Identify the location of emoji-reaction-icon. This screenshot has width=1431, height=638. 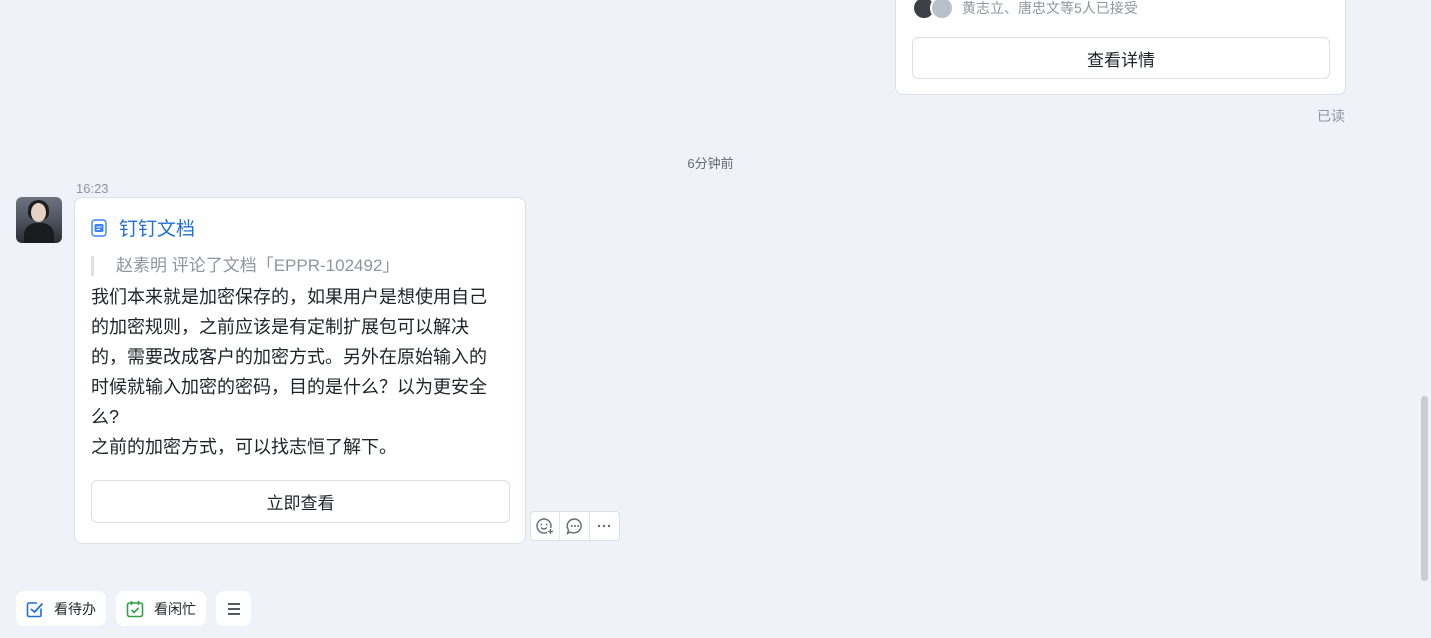
(545, 526).